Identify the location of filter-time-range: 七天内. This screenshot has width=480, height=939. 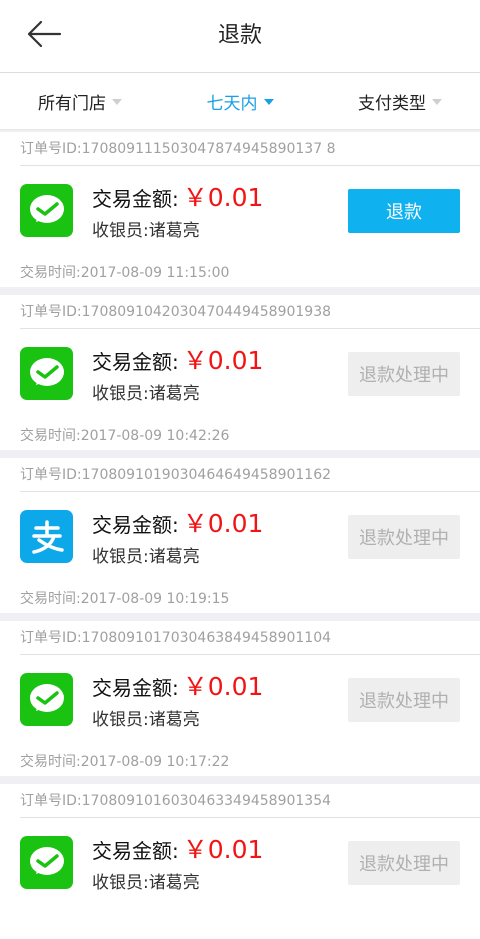
(240, 101).